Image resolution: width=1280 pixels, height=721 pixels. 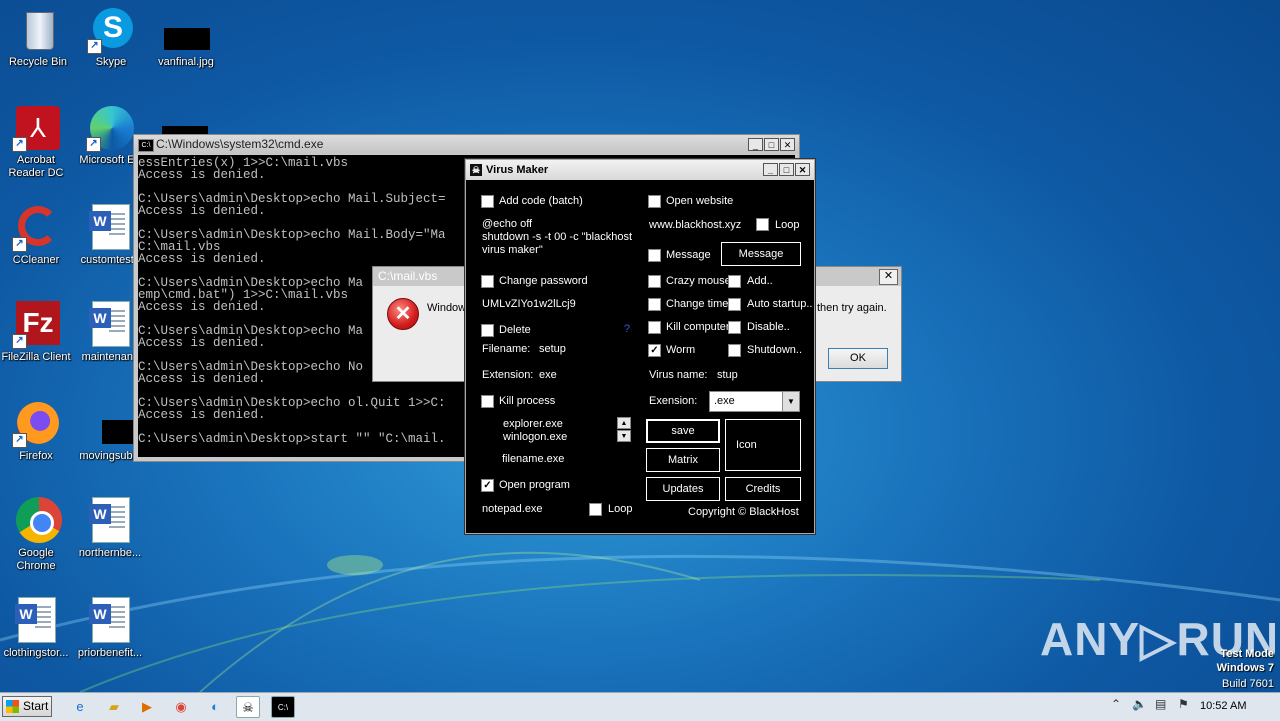 What do you see at coordinates (775, 350) in the screenshot?
I see `shutdown-label: Shutdown..` at bounding box center [775, 350].